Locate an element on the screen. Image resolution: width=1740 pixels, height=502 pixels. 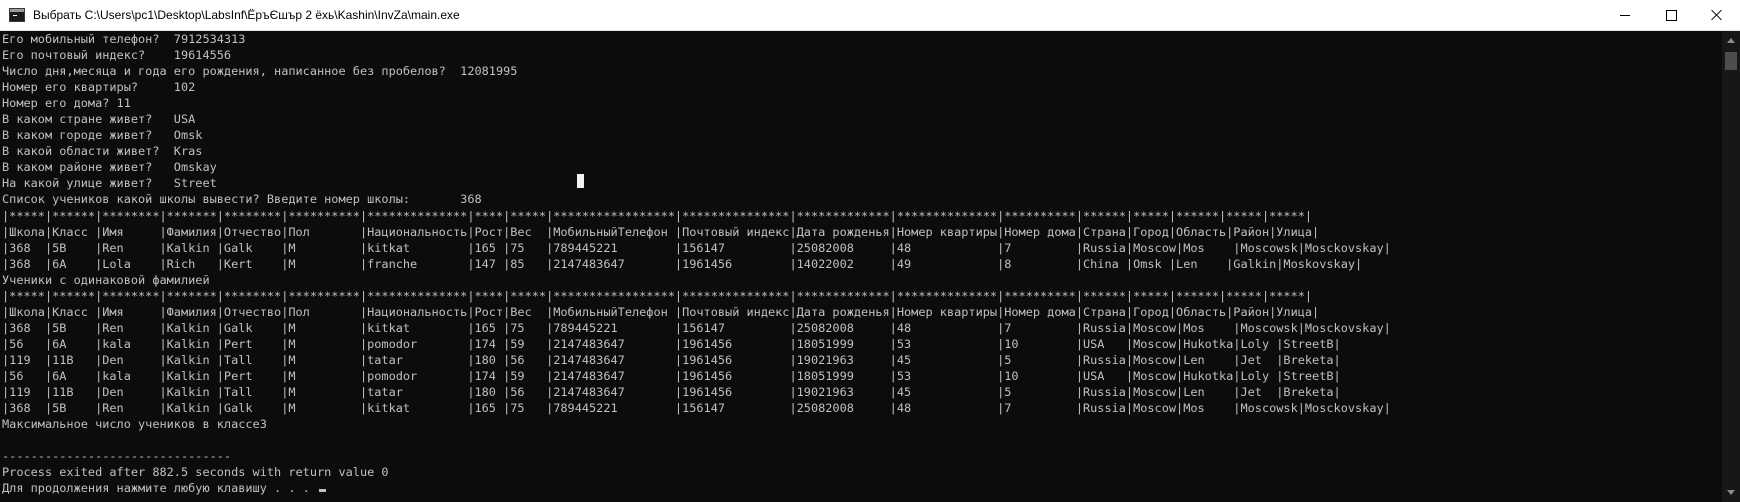
selection-cursor is located at coordinates (580, 181).